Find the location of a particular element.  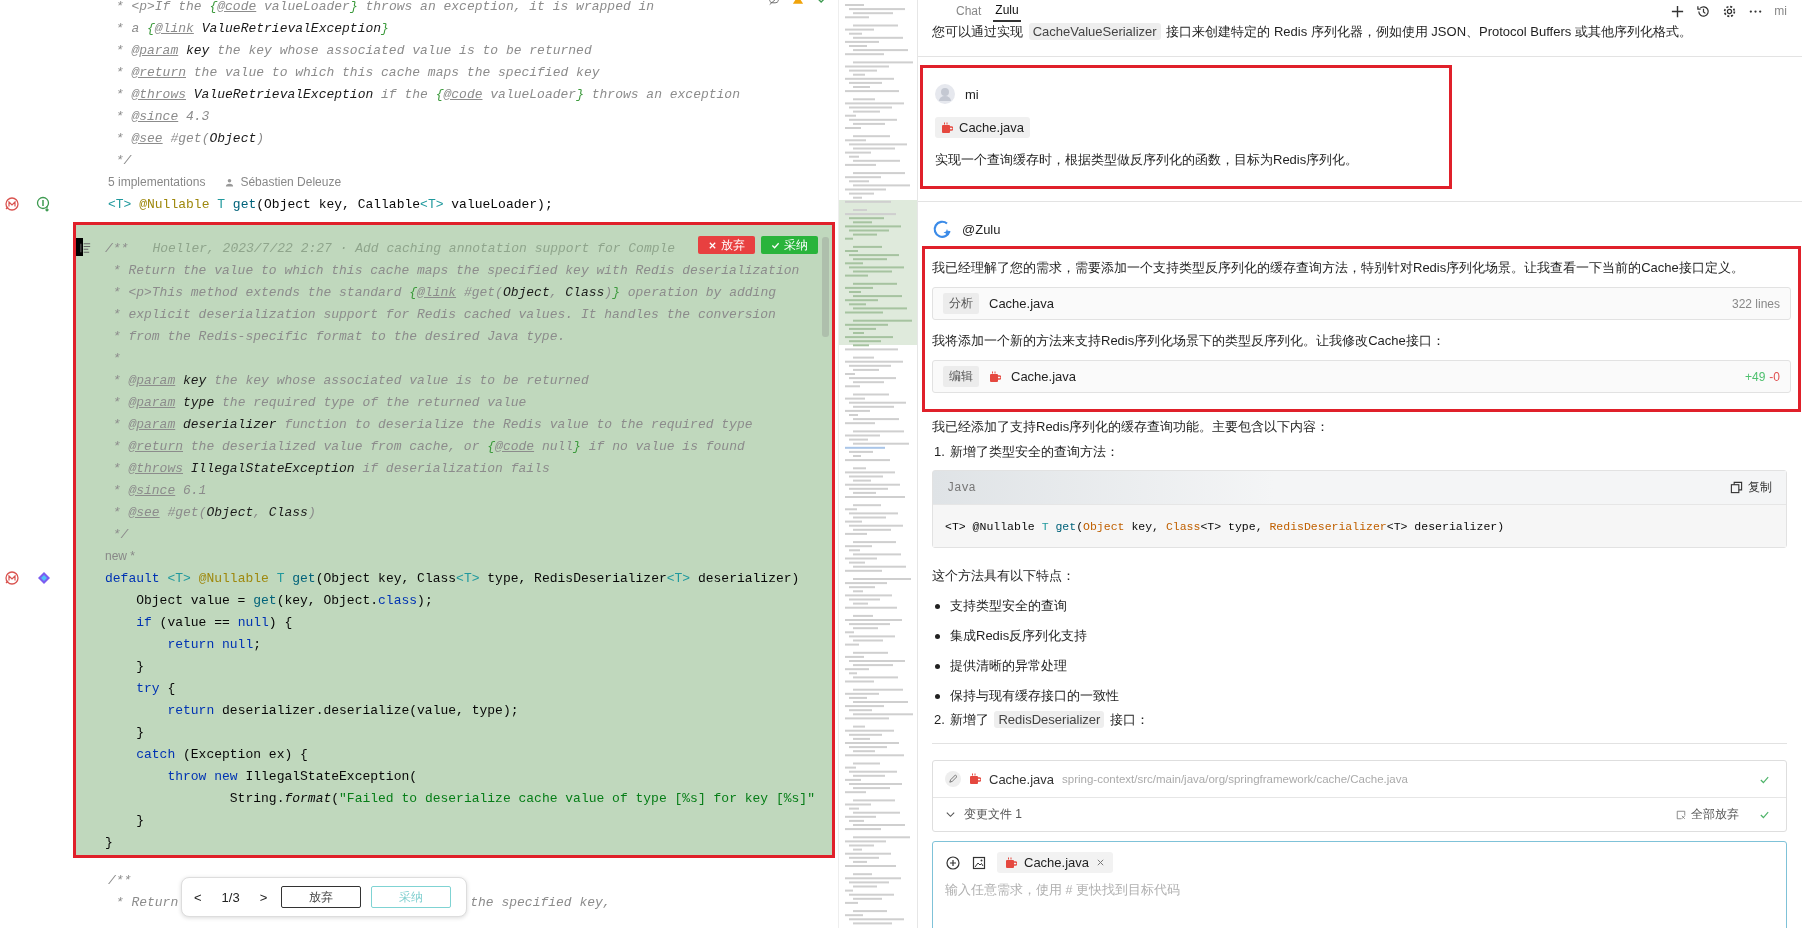

list-number: 2. is located at coordinates (939, 720).